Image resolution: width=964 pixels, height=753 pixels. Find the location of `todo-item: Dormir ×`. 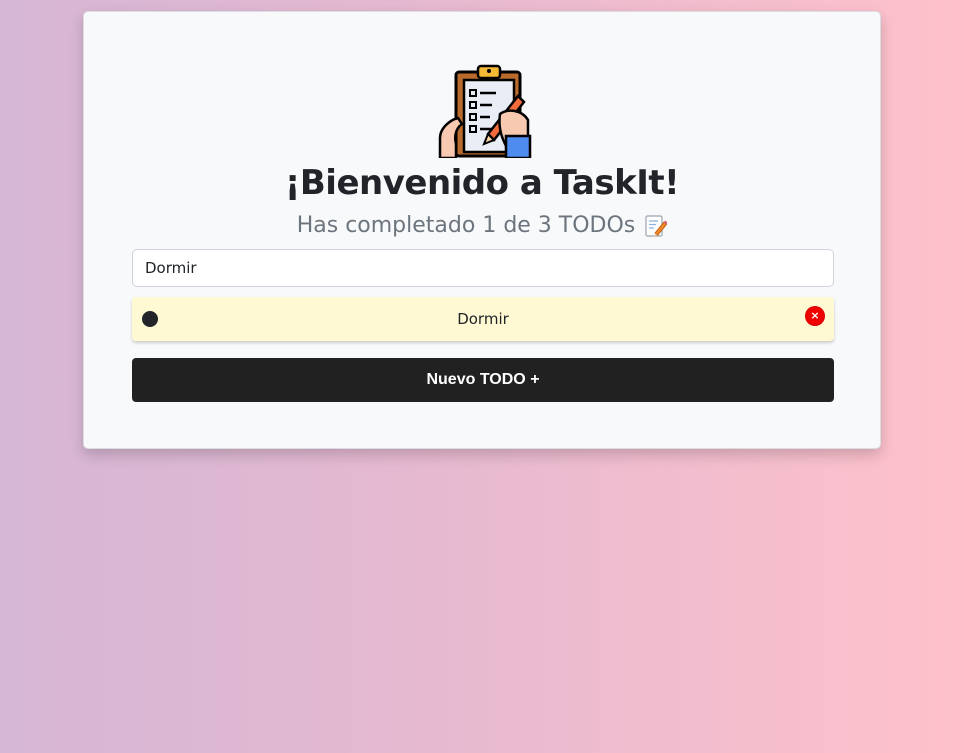

todo-item: Dormir × is located at coordinates (483, 319).